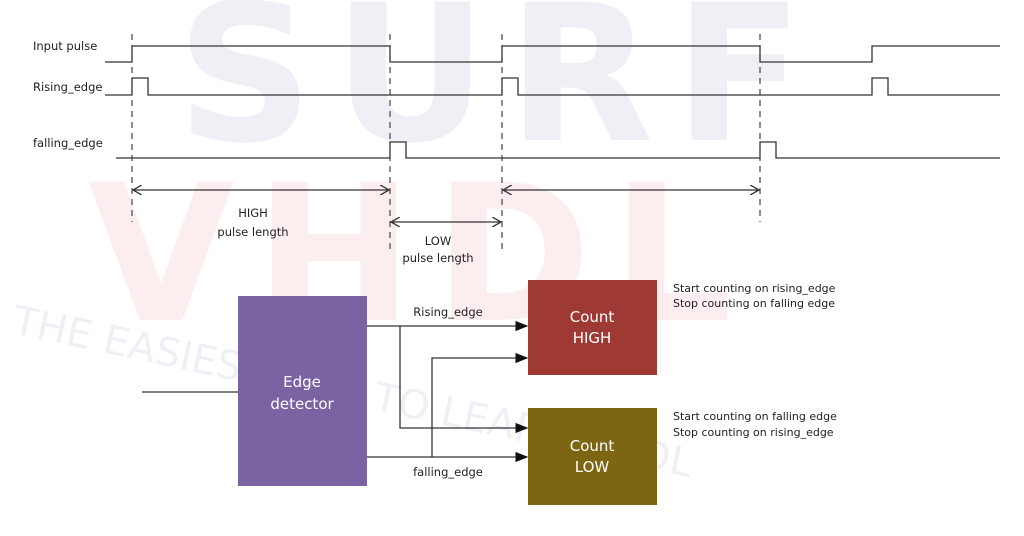  What do you see at coordinates (592, 467) in the screenshot?
I see `count-low-label-2: LOW` at bounding box center [592, 467].